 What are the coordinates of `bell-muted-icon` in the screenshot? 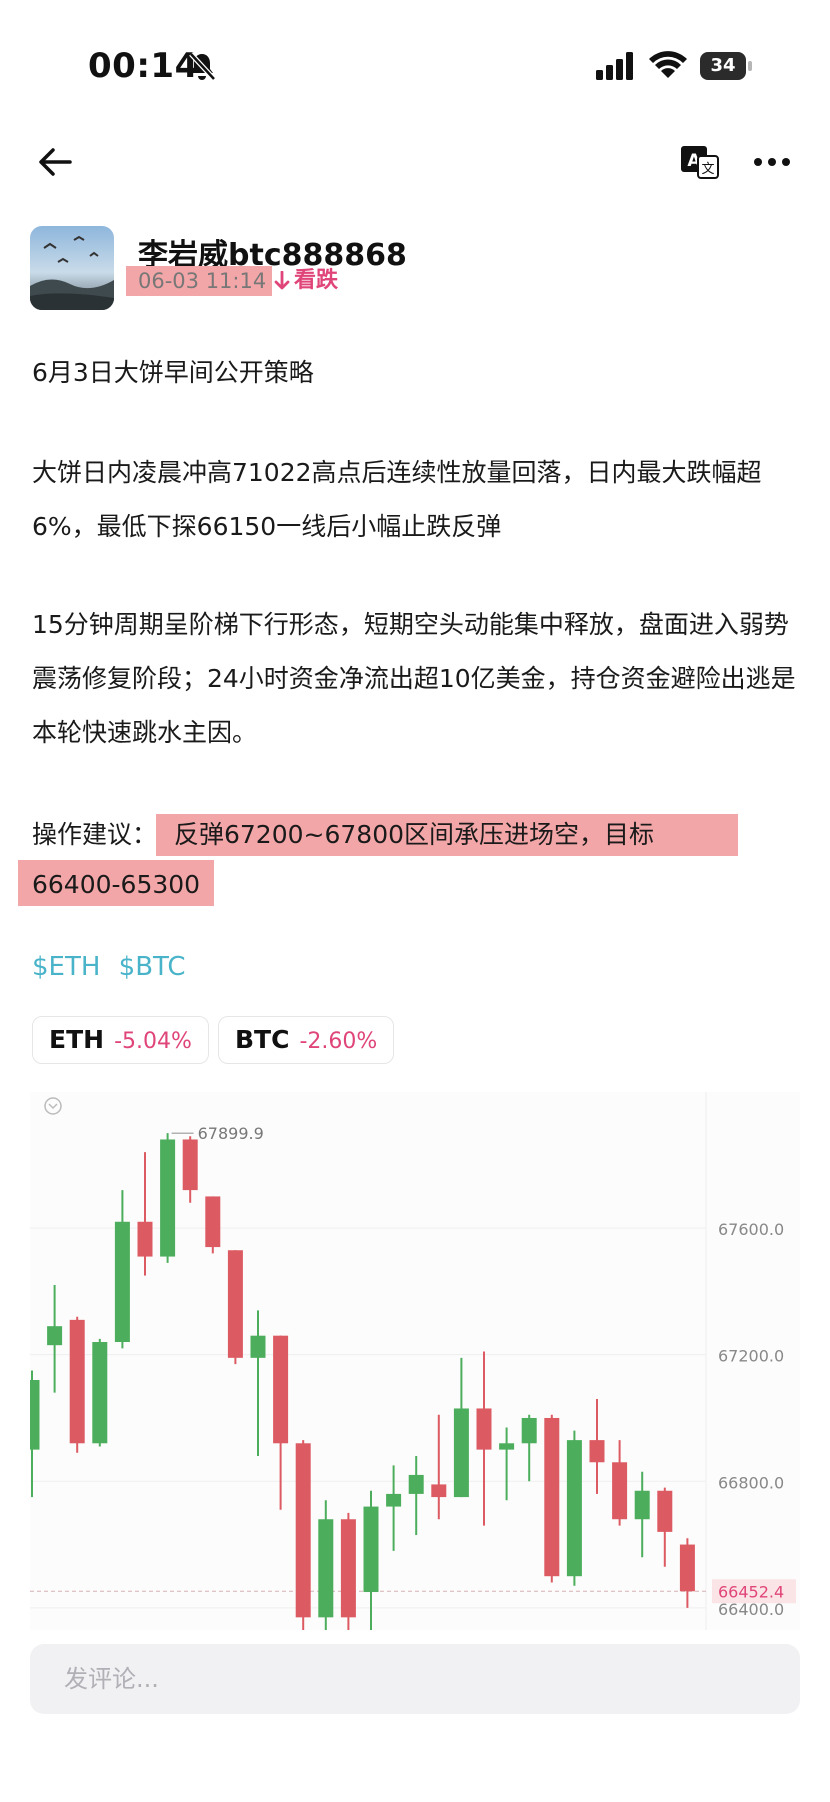 It's located at (202, 66).